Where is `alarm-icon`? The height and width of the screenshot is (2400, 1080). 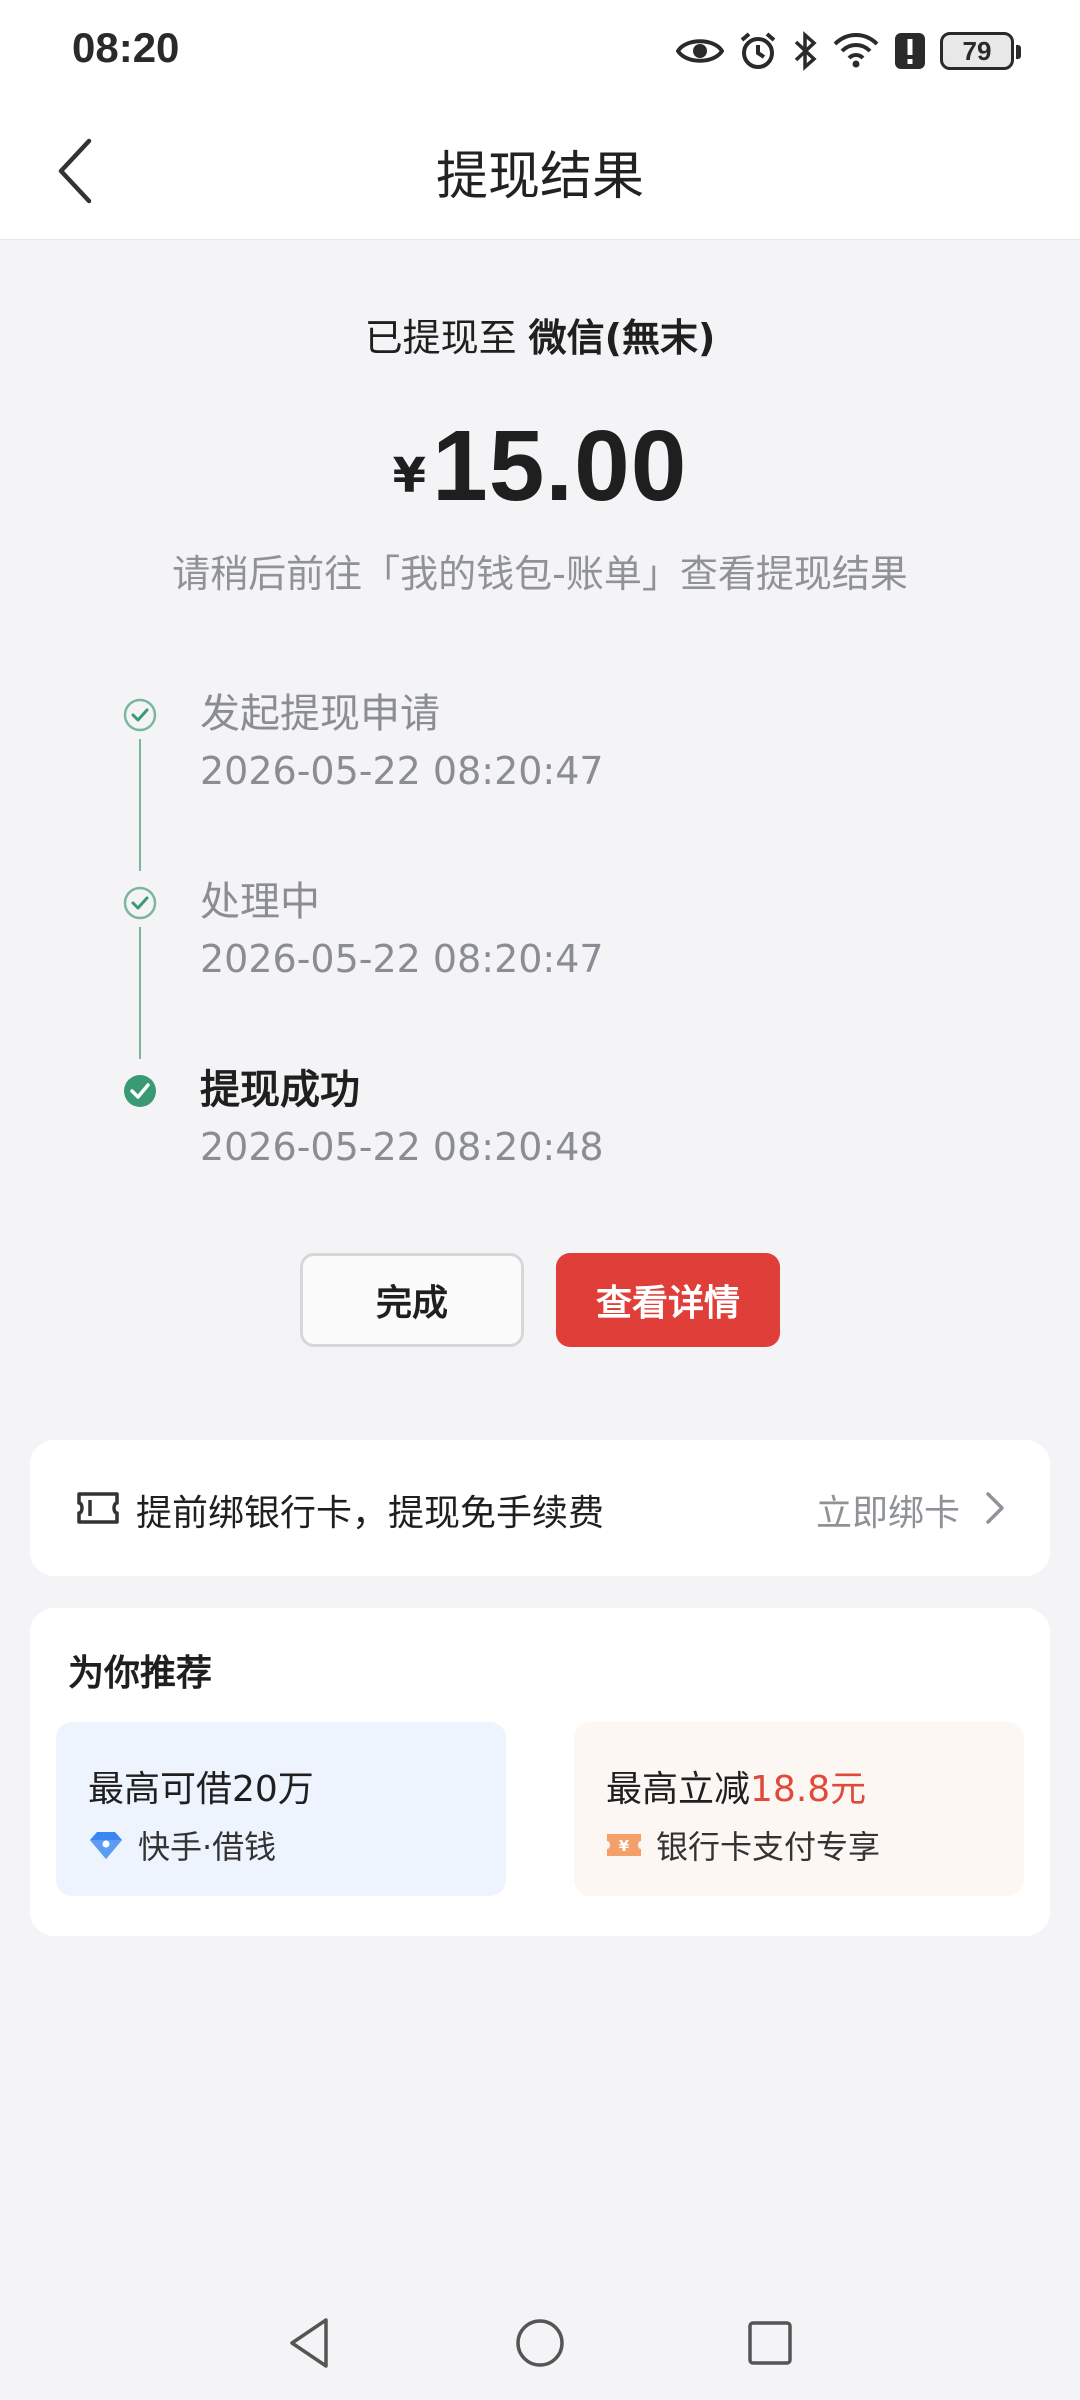
alarm-icon is located at coordinates (758, 50).